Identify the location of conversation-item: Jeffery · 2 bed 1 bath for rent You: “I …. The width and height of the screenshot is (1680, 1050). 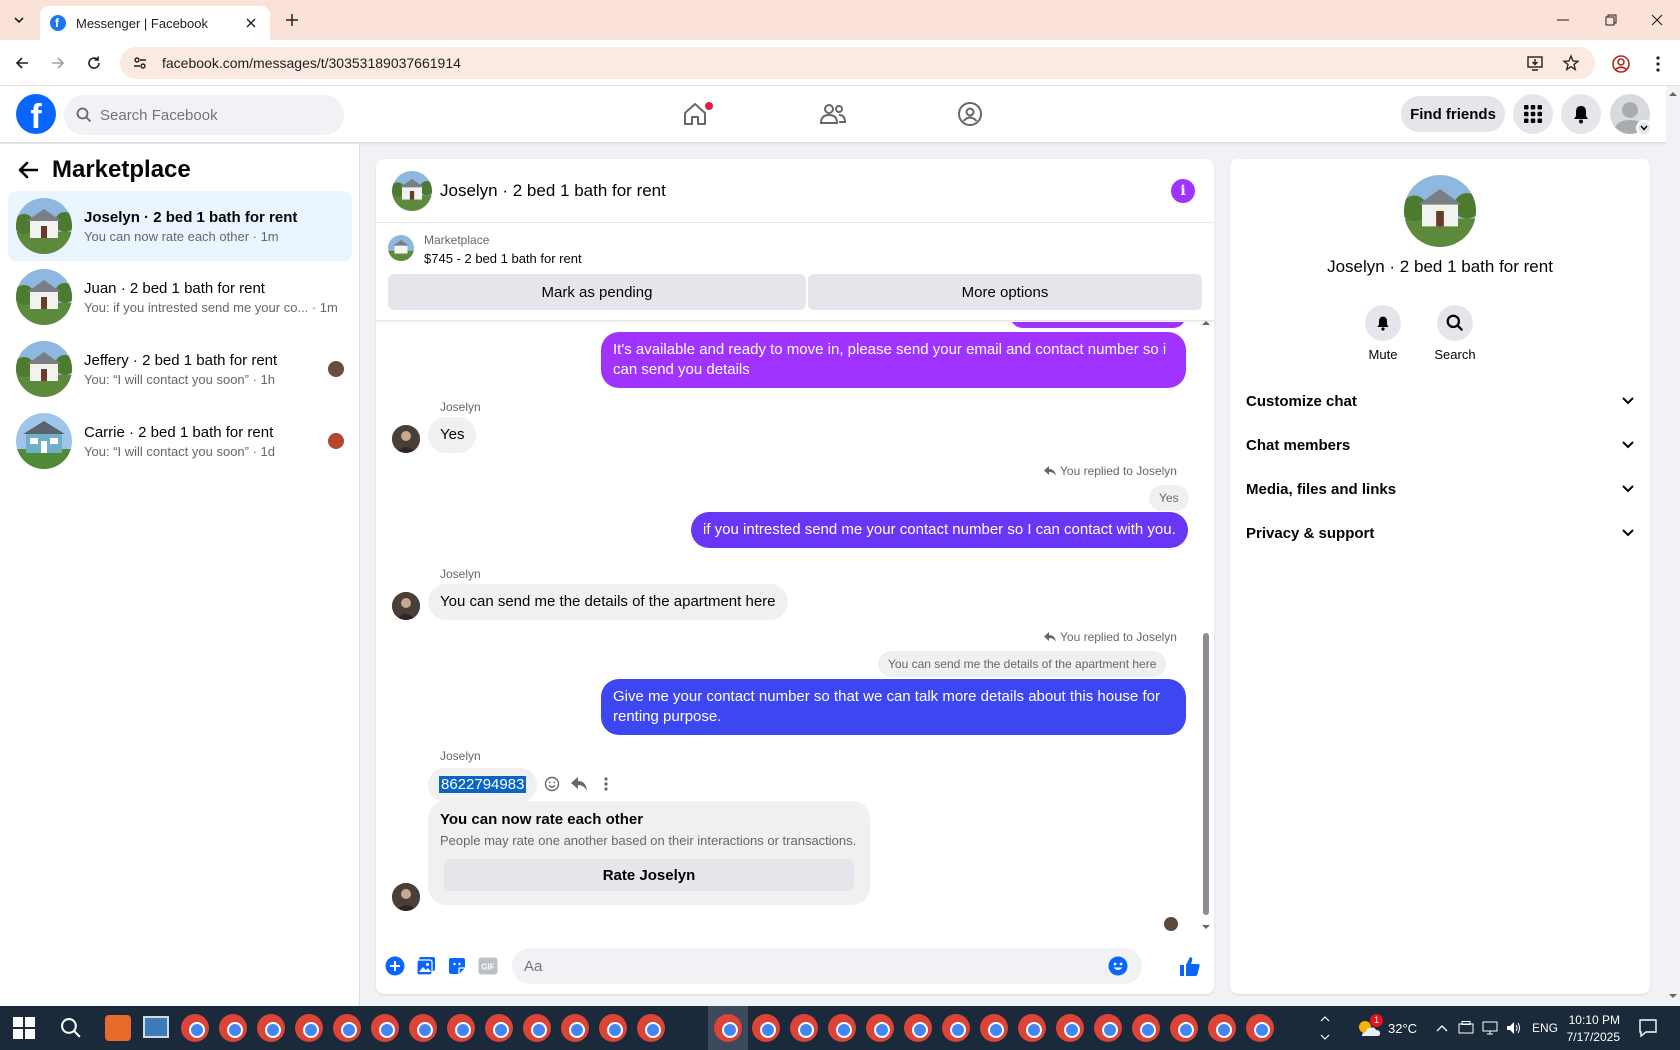
(180, 369).